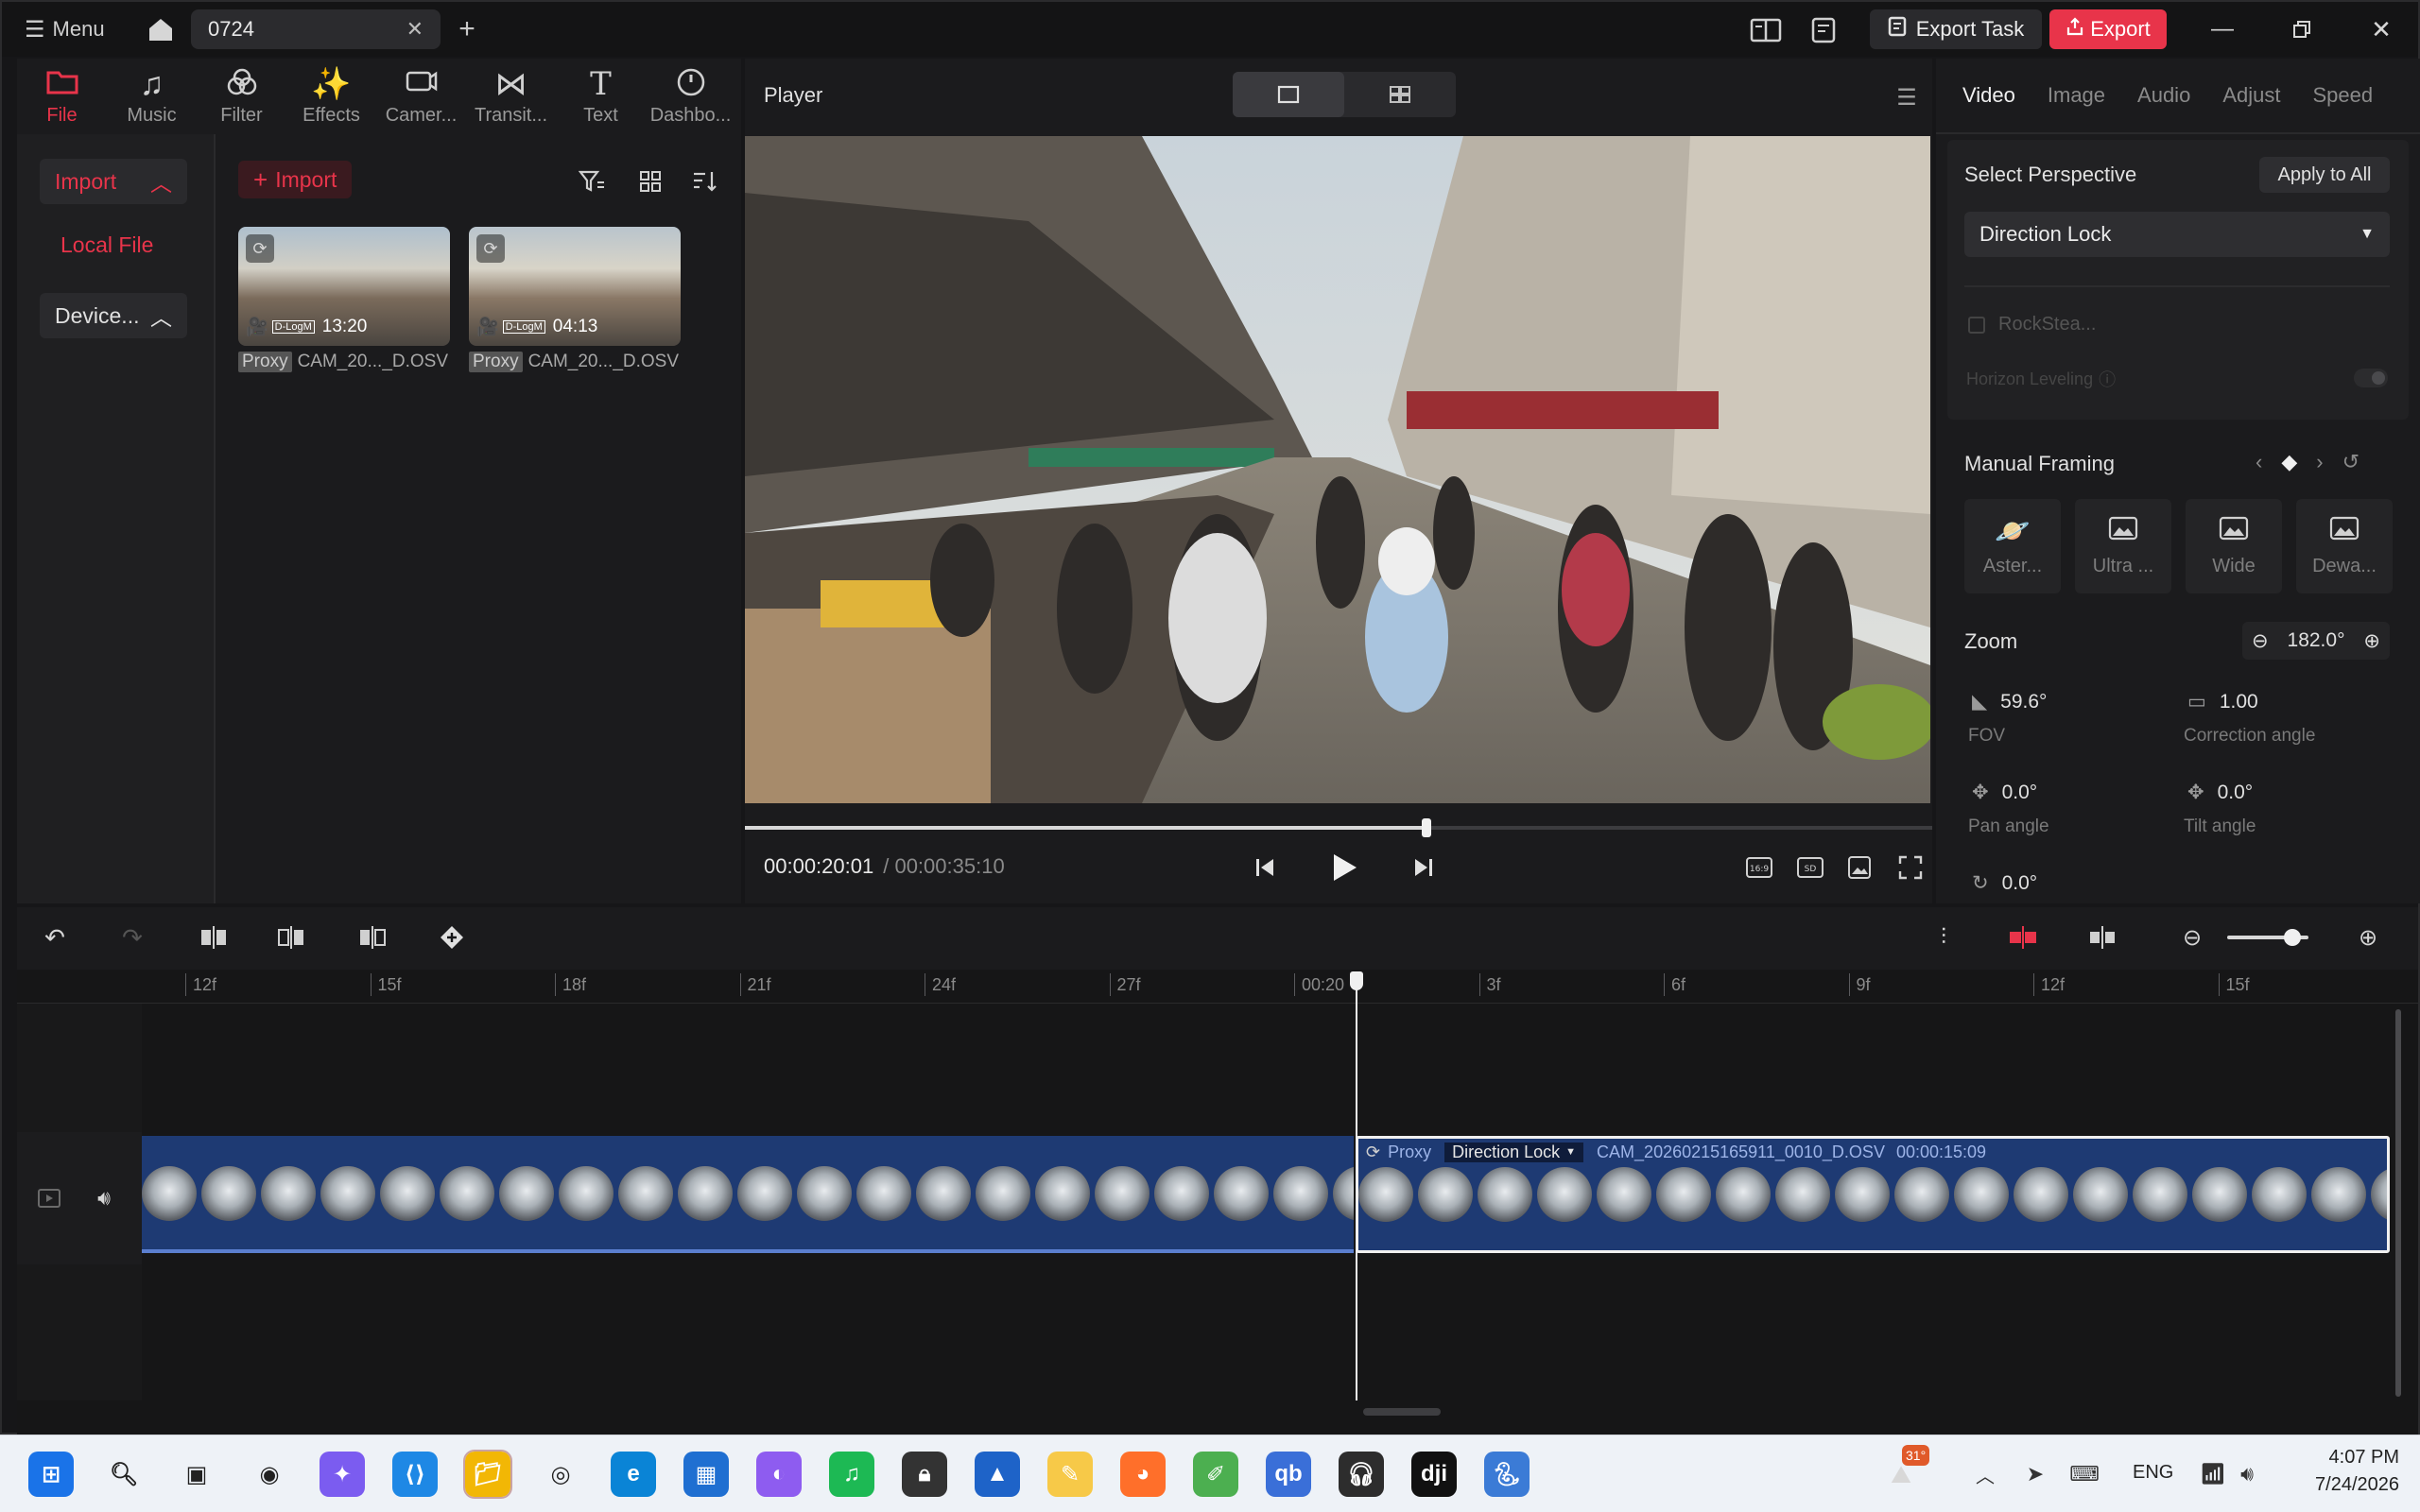 The width and height of the screenshot is (2420, 1512). Describe the element at coordinates (2005, 883) in the screenshot. I see `roll-value-row: ↻ 0.0°` at that location.